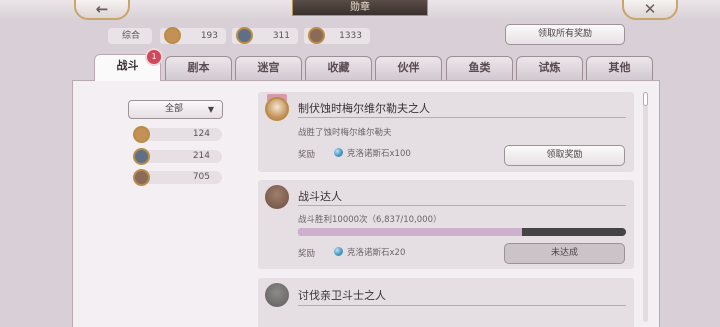 This screenshot has height=327, width=720. I want to click on scrollbar-thumb, so click(645, 99).